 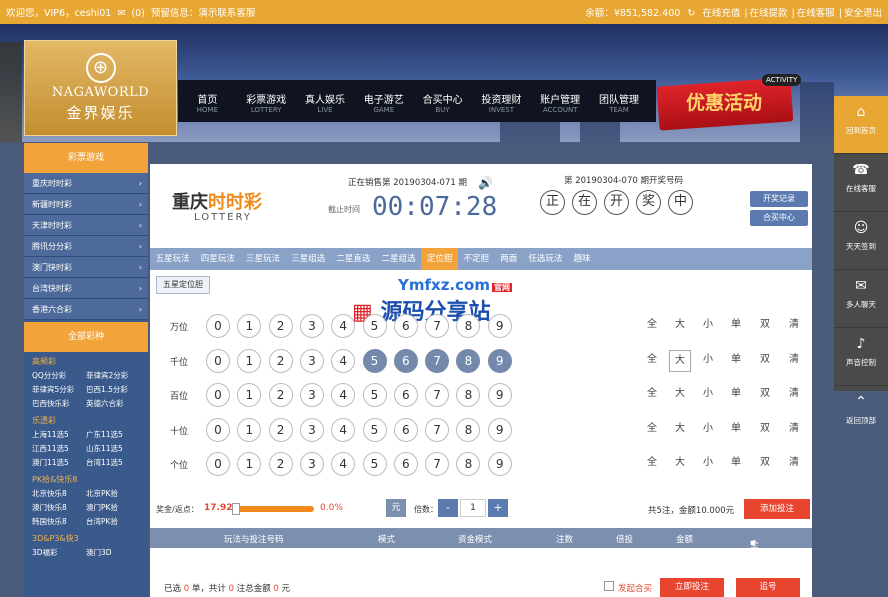 I want to click on nav-invest: 投资理财 INVEST, so click(x=501, y=101).